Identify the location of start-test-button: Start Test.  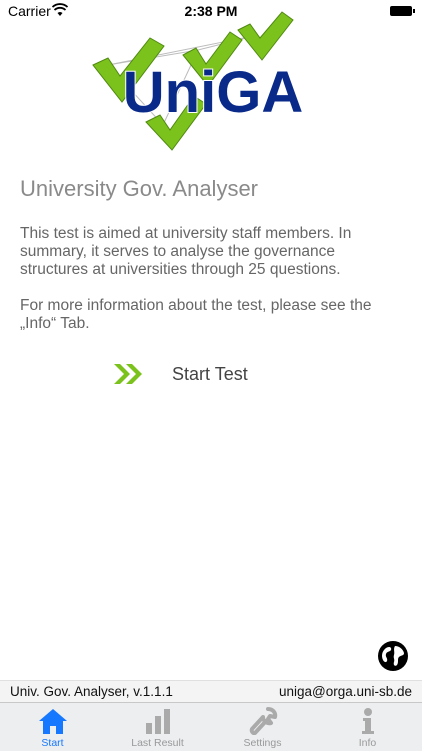
(212, 375).